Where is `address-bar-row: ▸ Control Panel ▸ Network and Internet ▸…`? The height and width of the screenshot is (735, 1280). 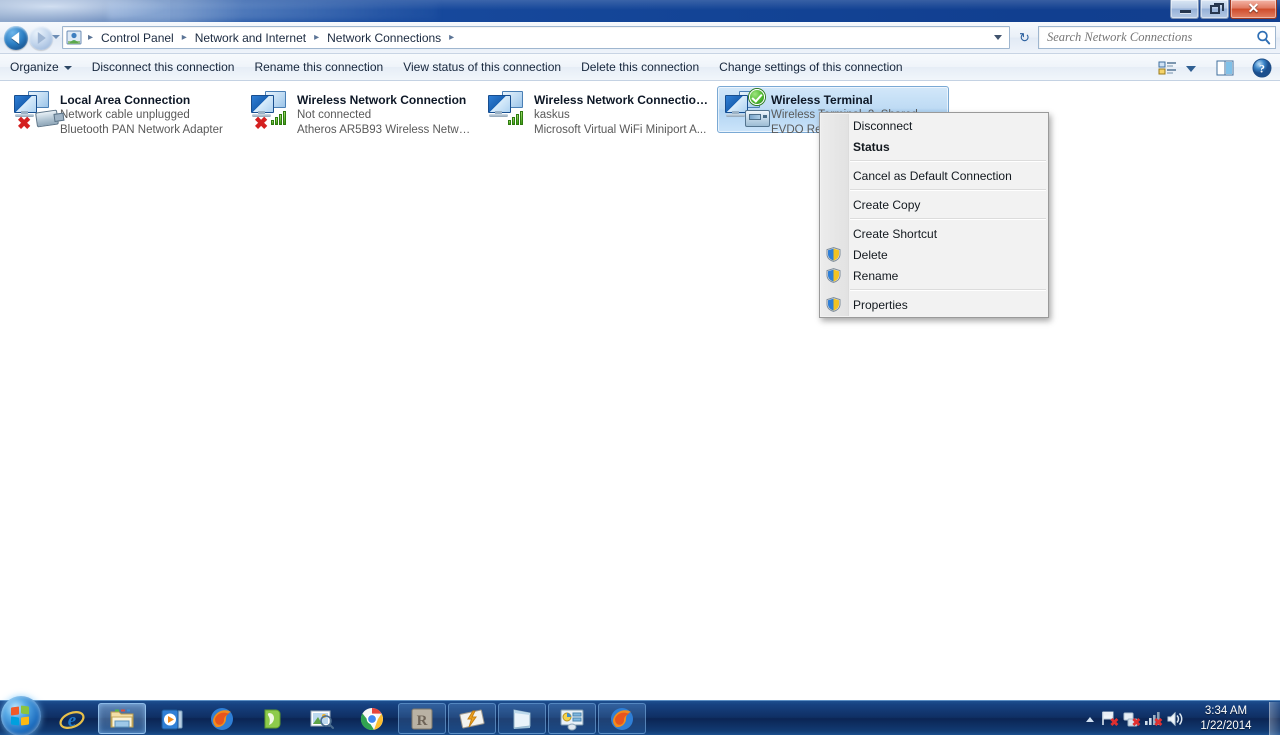 address-bar-row: ▸ Control Panel ▸ Network and Internet ▸… is located at coordinates (640, 38).